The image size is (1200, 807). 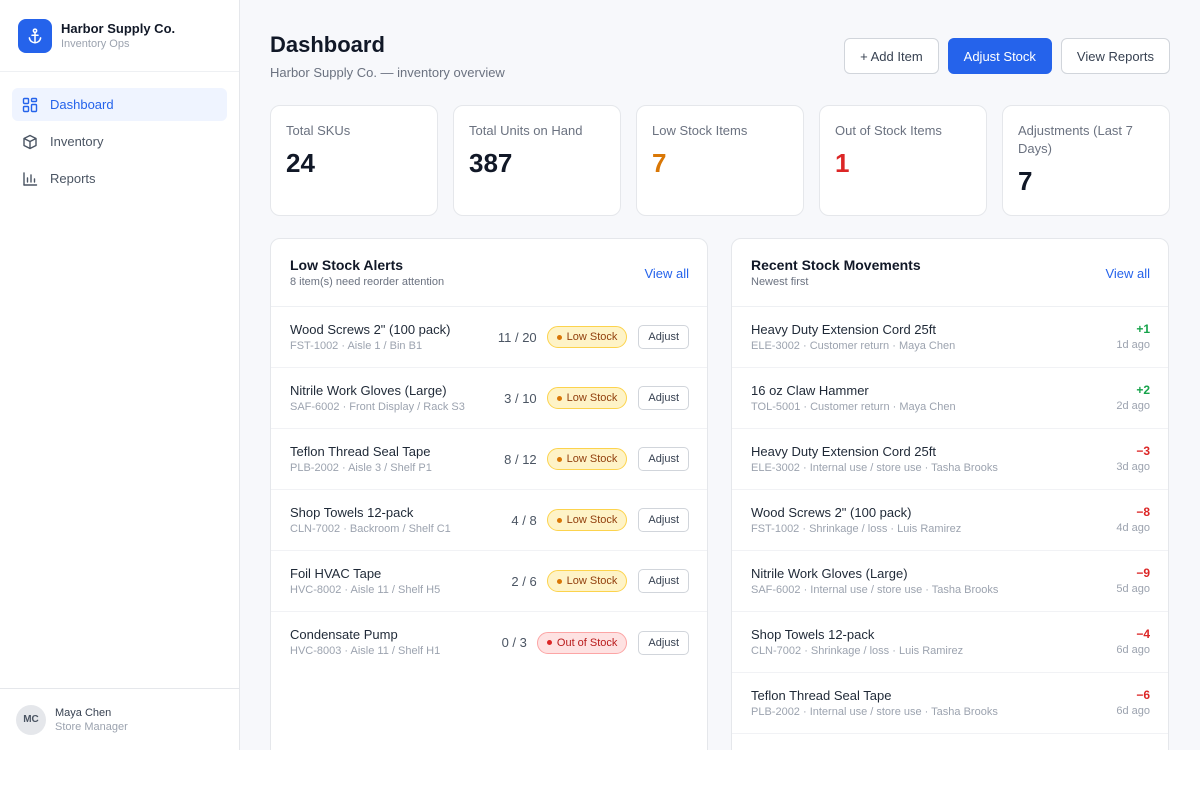 What do you see at coordinates (836, 265) in the screenshot?
I see `panel-title: Recent Stock Movements` at bounding box center [836, 265].